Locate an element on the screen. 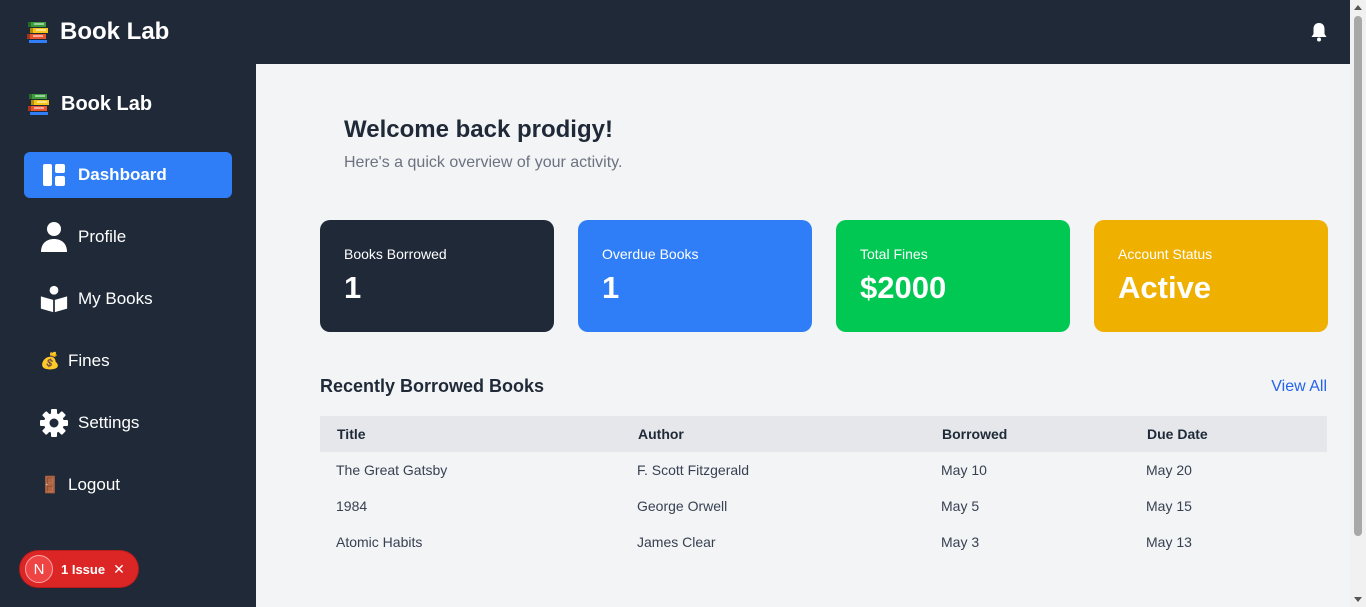 This screenshot has height=607, width=1366. cell-title: The Great Gatsby is located at coordinates (392, 470).